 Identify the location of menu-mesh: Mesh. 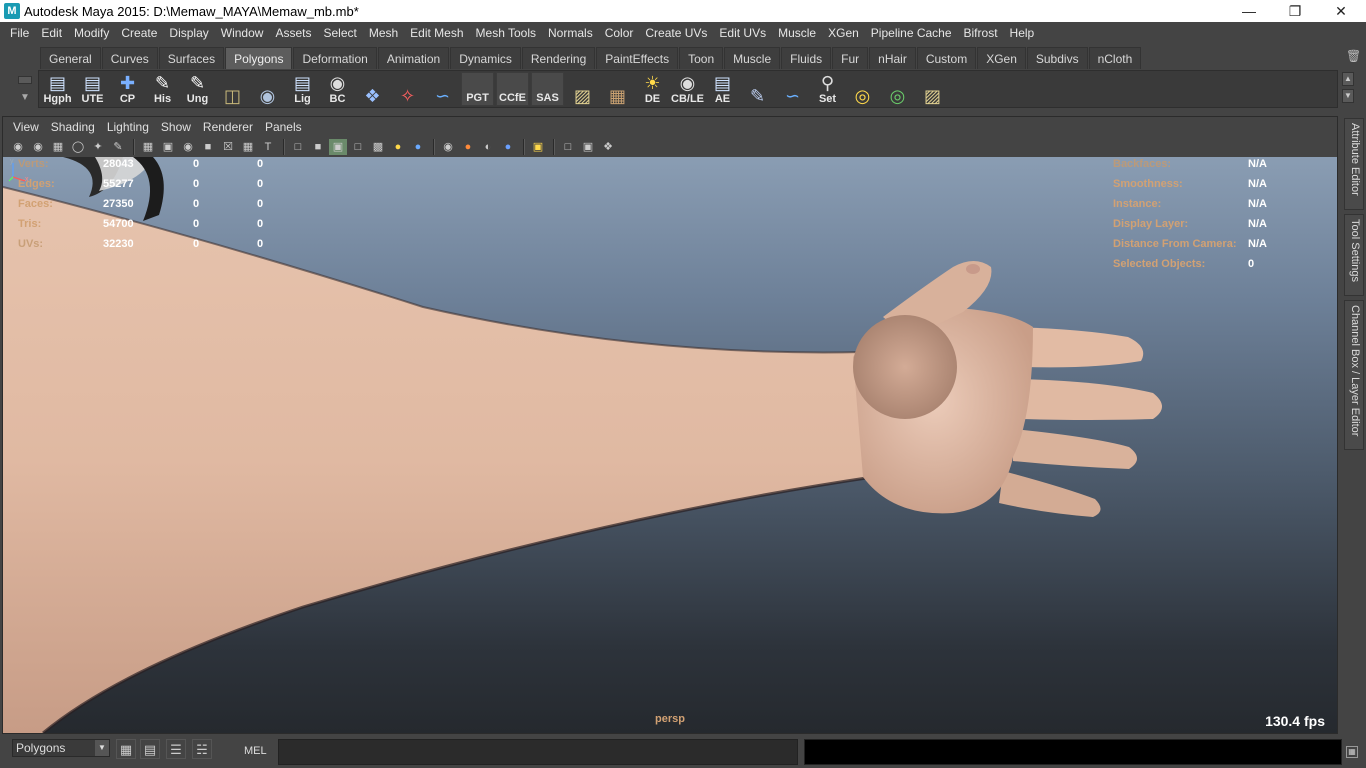
(383, 33).